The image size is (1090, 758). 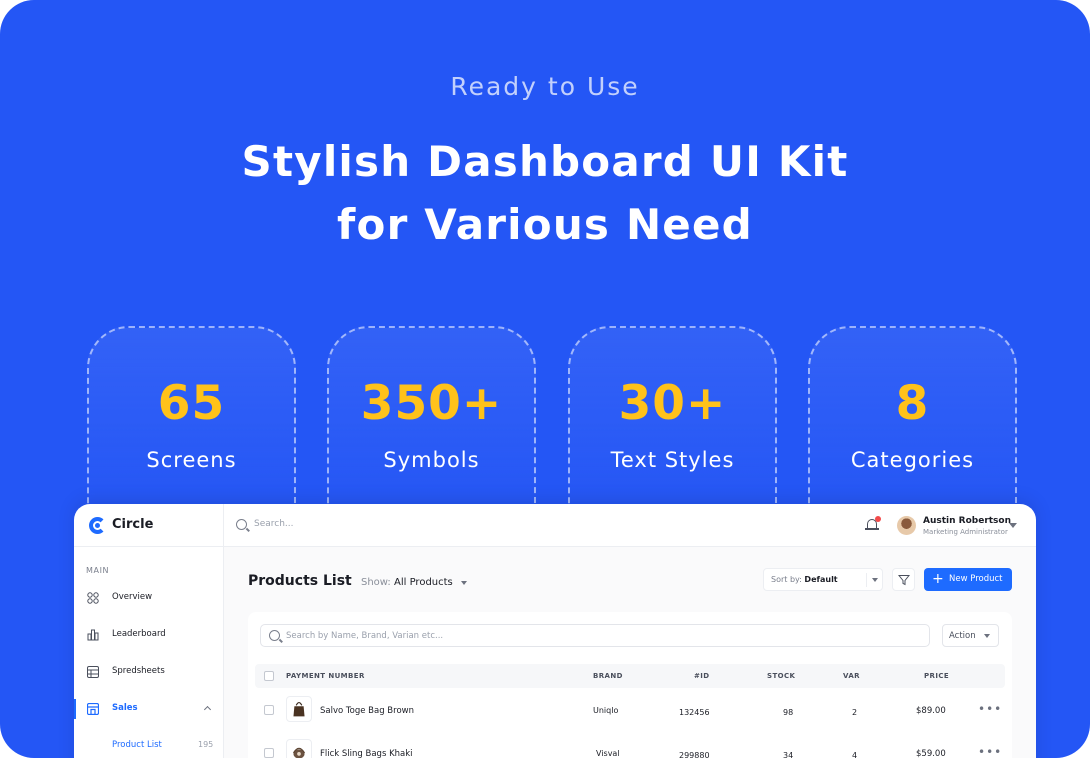 What do you see at coordinates (132, 597) in the screenshot?
I see `sidebar-item-label: Overview` at bounding box center [132, 597].